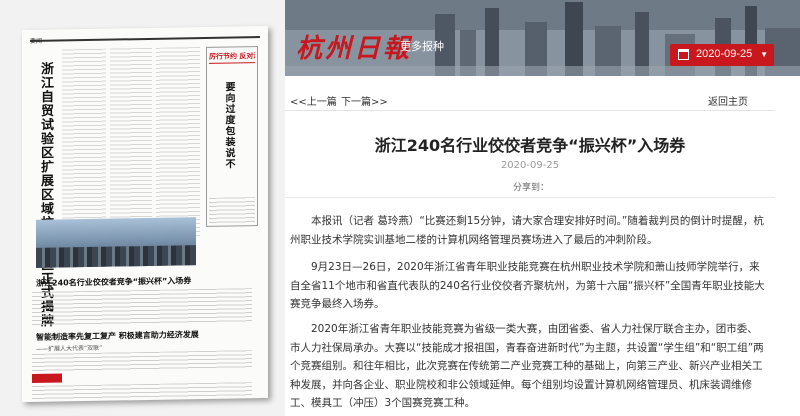 This screenshot has width=800, height=416. What do you see at coordinates (69, 348) in the screenshot?
I see `newspaper-subheadline-3: ——扩展人大代表“双联”` at bounding box center [69, 348].